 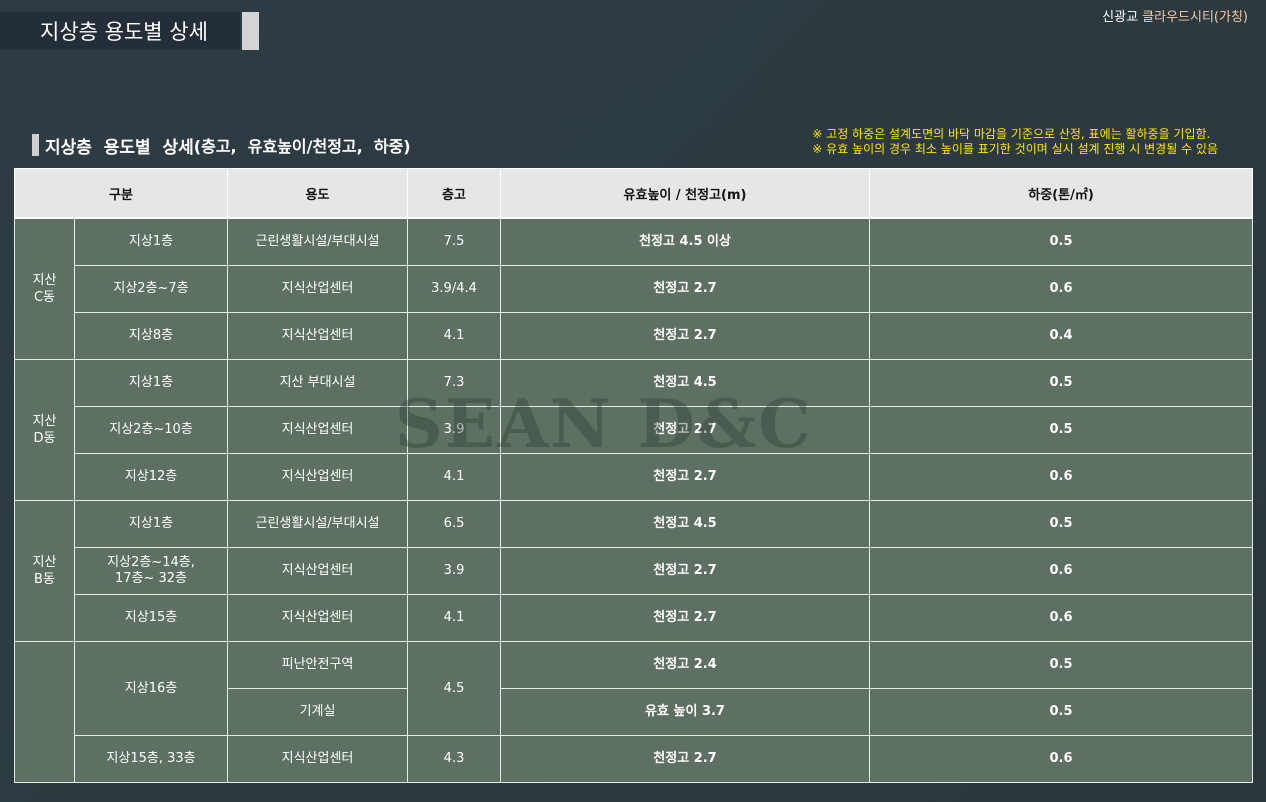 What do you see at coordinates (685, 712) in the screenshot?
I see `ceiling-cell: 유효 높이 3.7` at bounding box center [685, 712].